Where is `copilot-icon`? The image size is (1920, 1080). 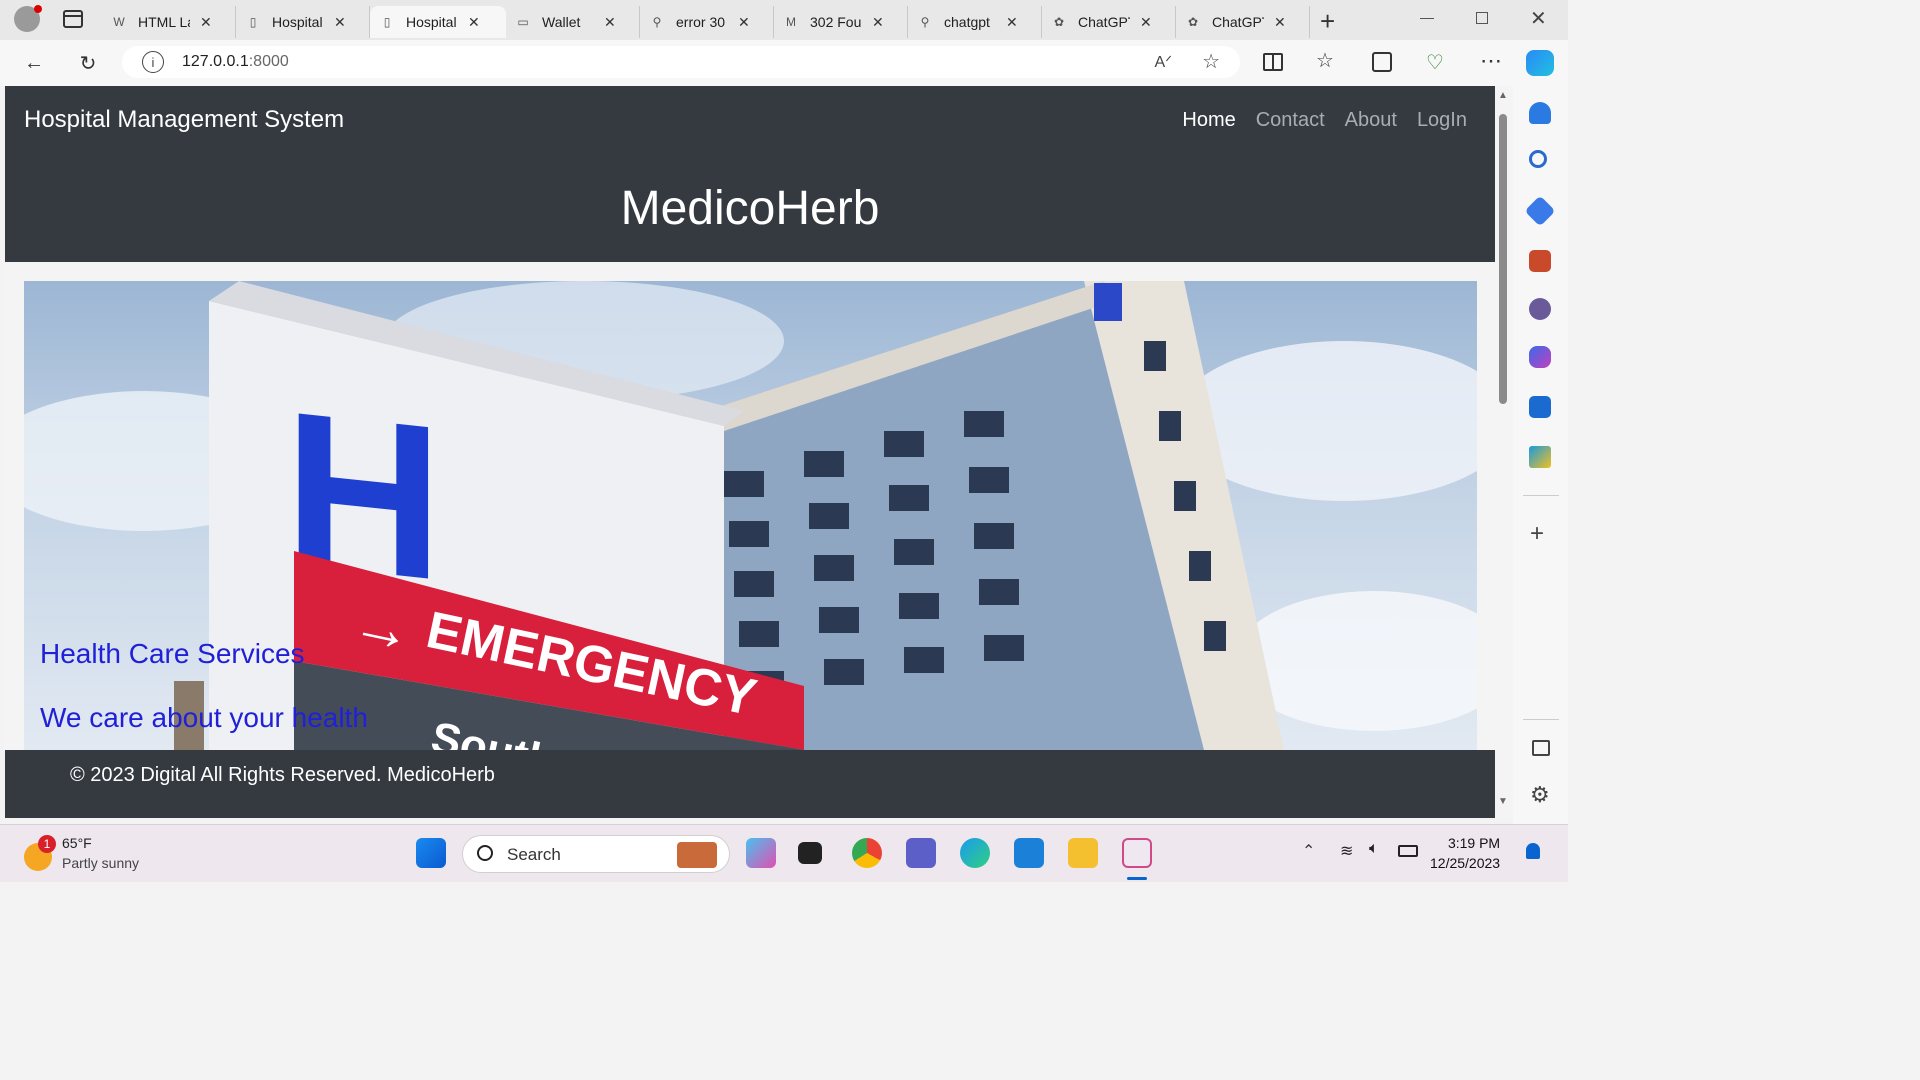
copilot-icon is located at coordinates (1540, 63).